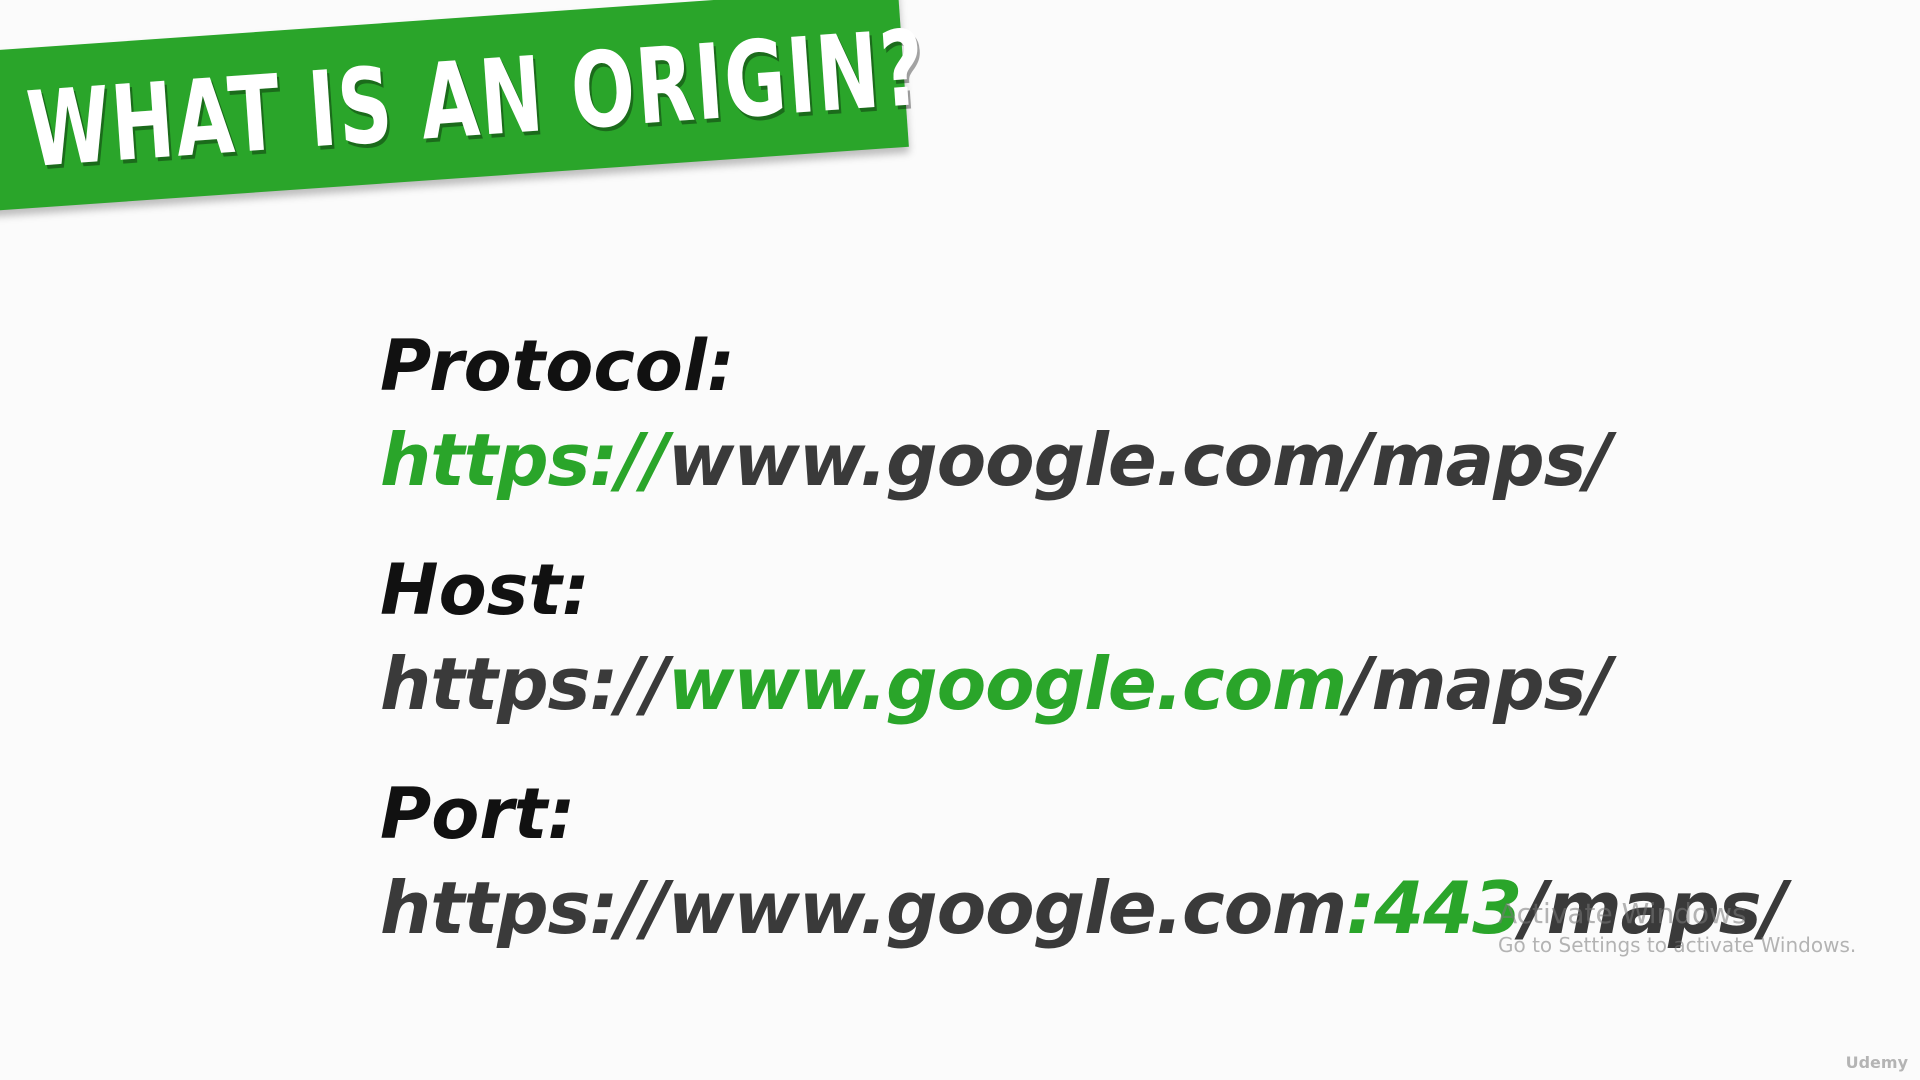  I want to click on host-label: Host:, so click(485, 590).